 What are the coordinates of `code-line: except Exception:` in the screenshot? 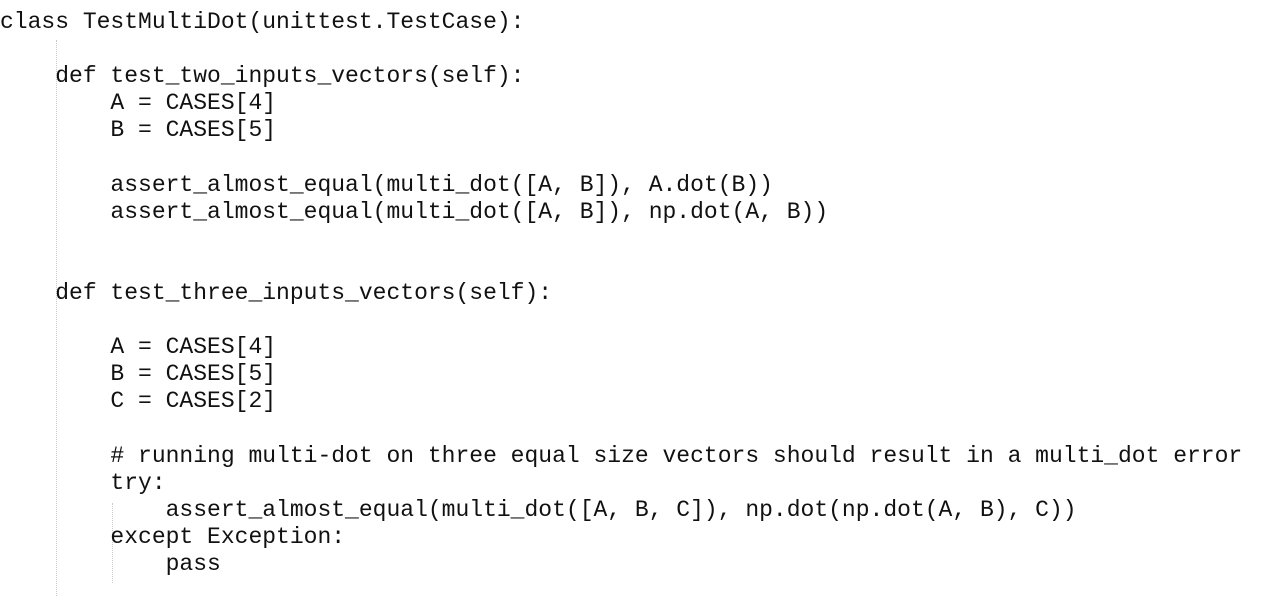 It's located at (173, 536).